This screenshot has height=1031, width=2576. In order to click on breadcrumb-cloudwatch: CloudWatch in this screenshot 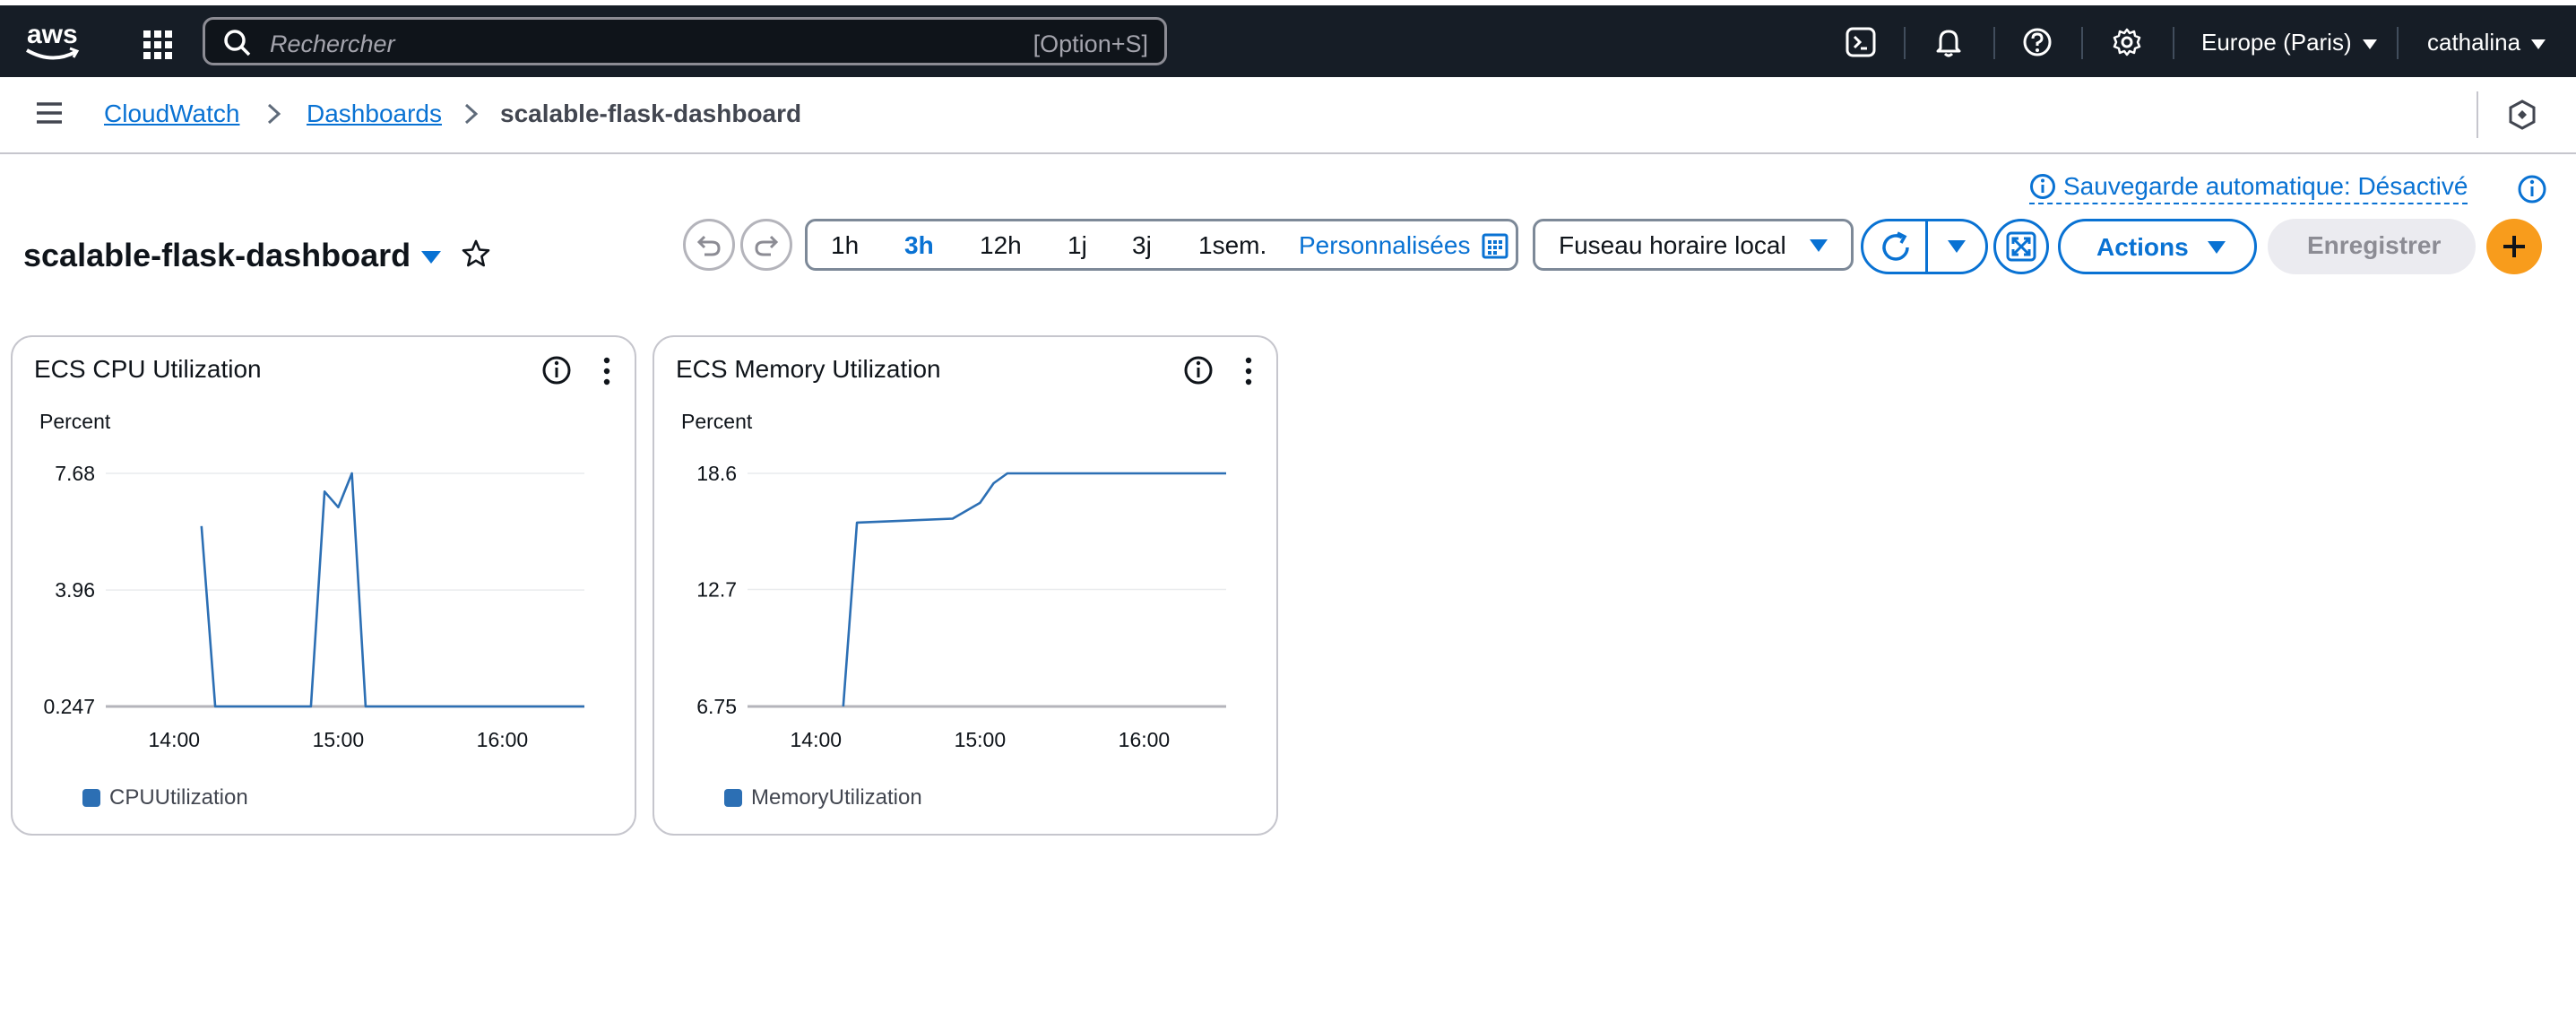, I will do `click(171, 114)`.